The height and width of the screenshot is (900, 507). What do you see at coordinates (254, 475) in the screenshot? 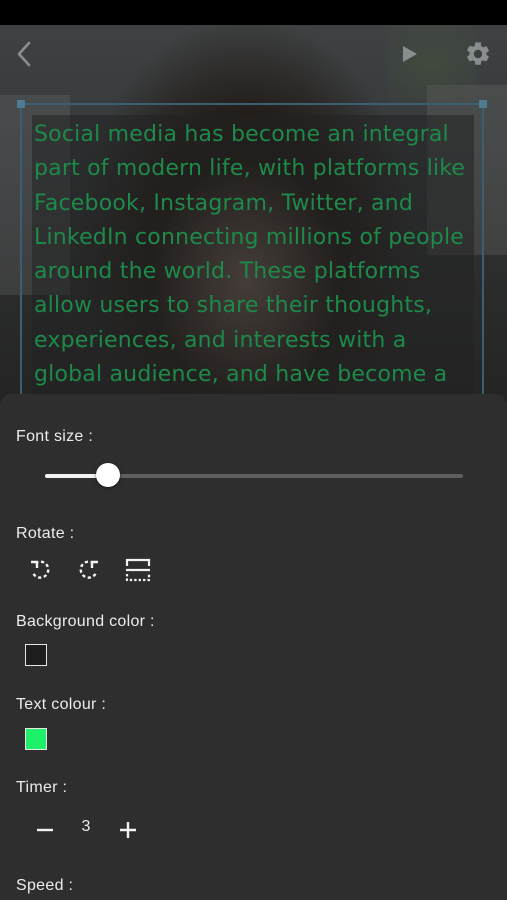
I see `font-size-slider` at bounding box center [254, 475].